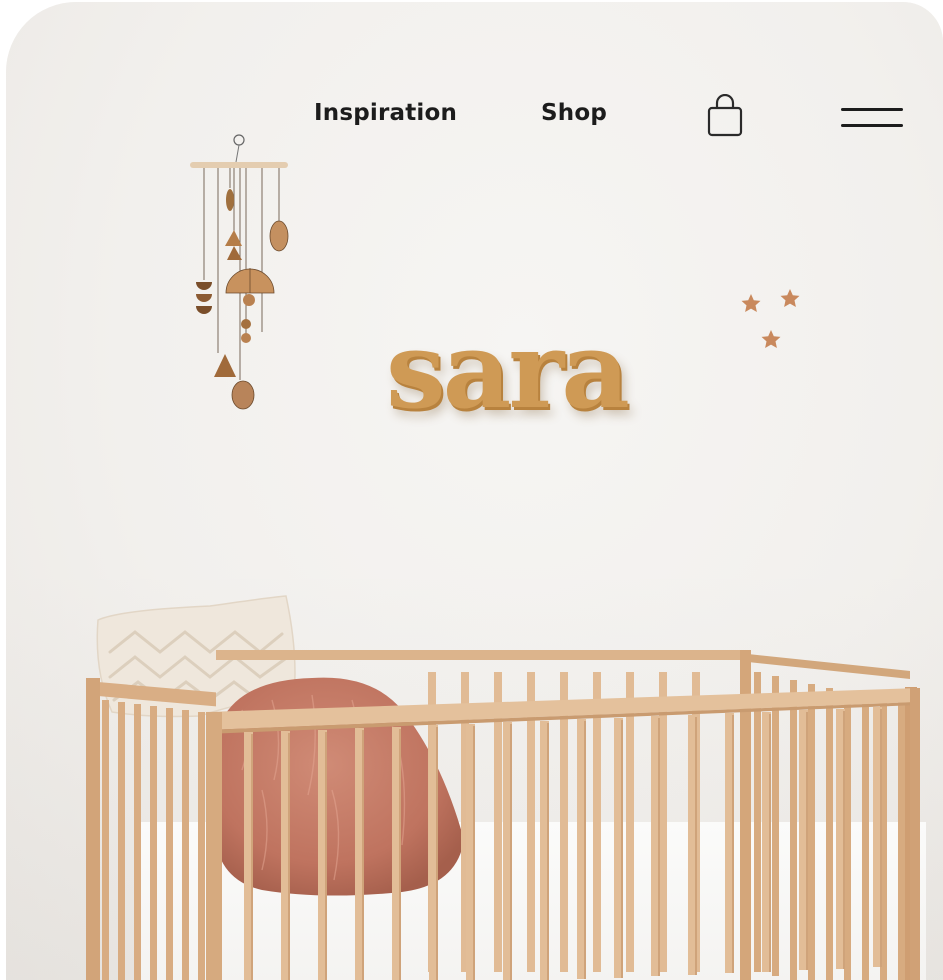 Image resolution: width=943 pixels, height=980 pixels. I want to click on hamburger-menu-icon, so click(872, 118).